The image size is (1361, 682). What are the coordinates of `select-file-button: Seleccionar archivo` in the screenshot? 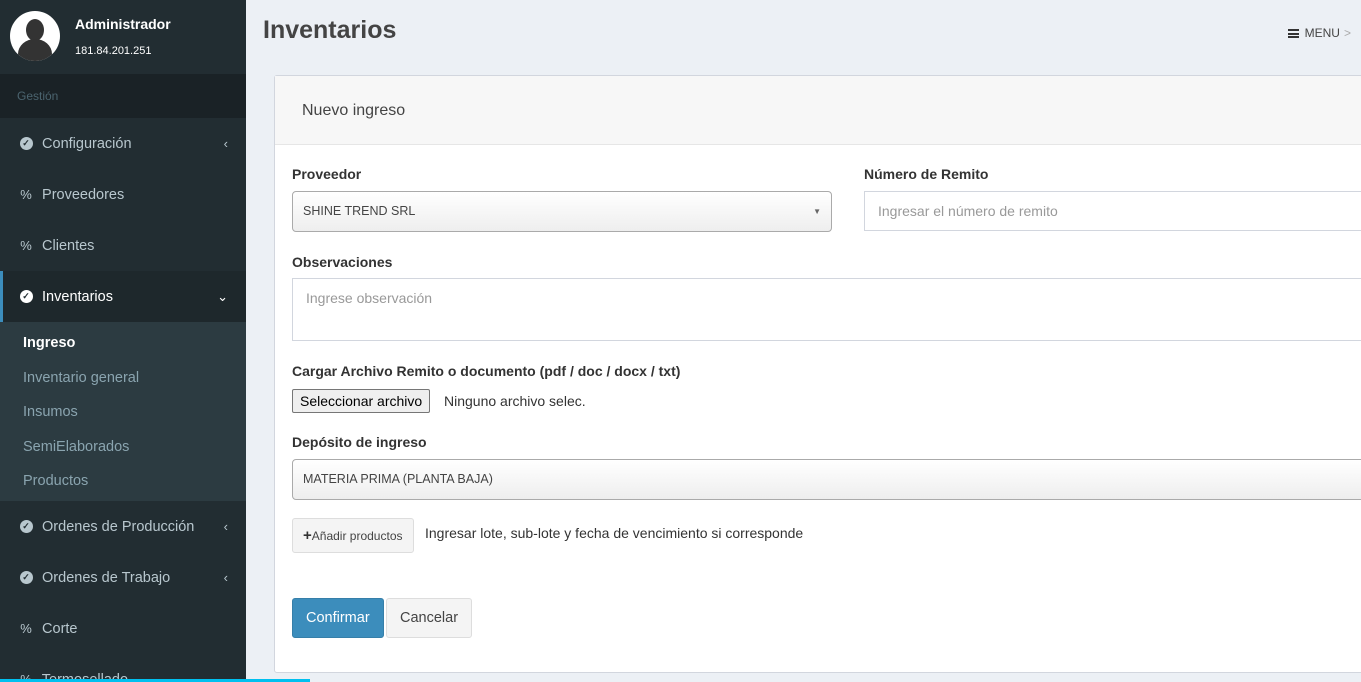 It's located at (361, 401).